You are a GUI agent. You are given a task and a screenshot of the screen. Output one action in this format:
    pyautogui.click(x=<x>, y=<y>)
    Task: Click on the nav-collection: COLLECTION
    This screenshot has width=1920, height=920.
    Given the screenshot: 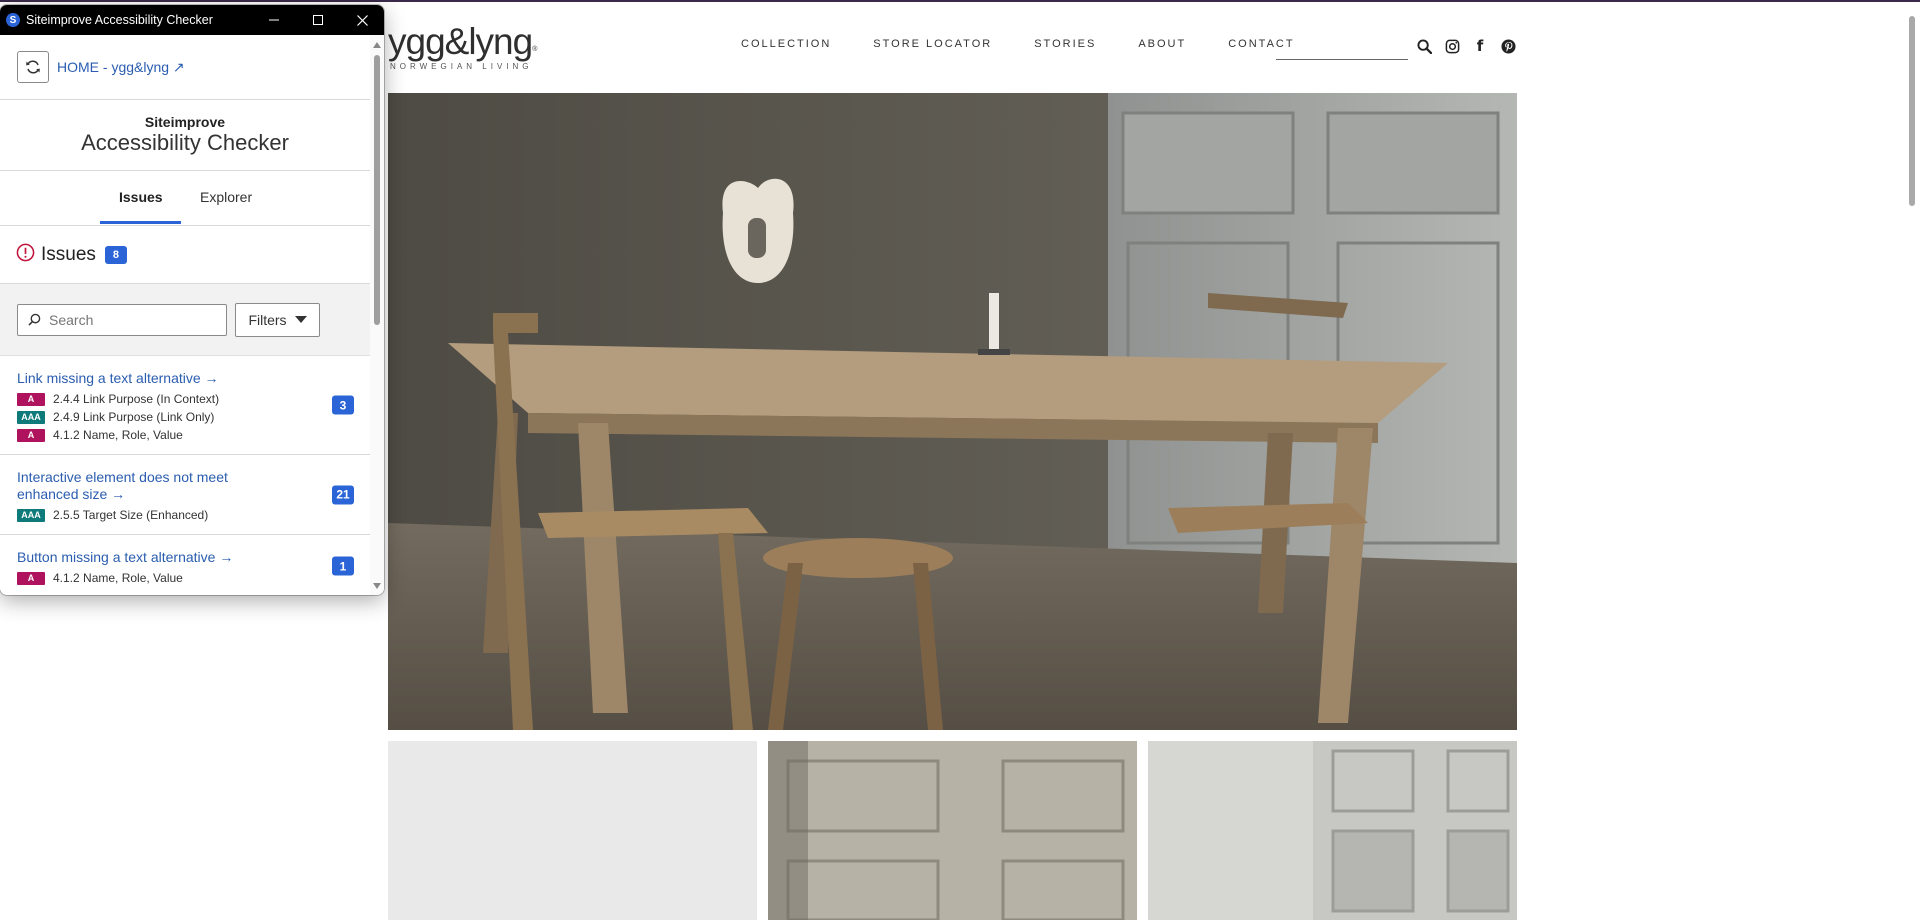 What is the action you would take?
    pyautogui.click(x=786, y=47)
    